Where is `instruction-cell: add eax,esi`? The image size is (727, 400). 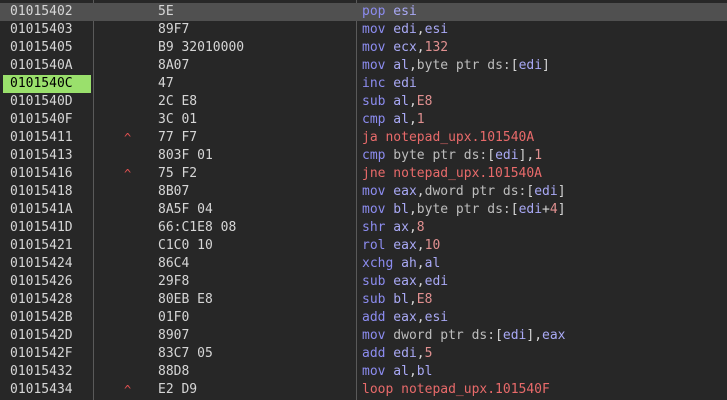
instruction-cell: add eax,esi is located at coordinates (544, 318).